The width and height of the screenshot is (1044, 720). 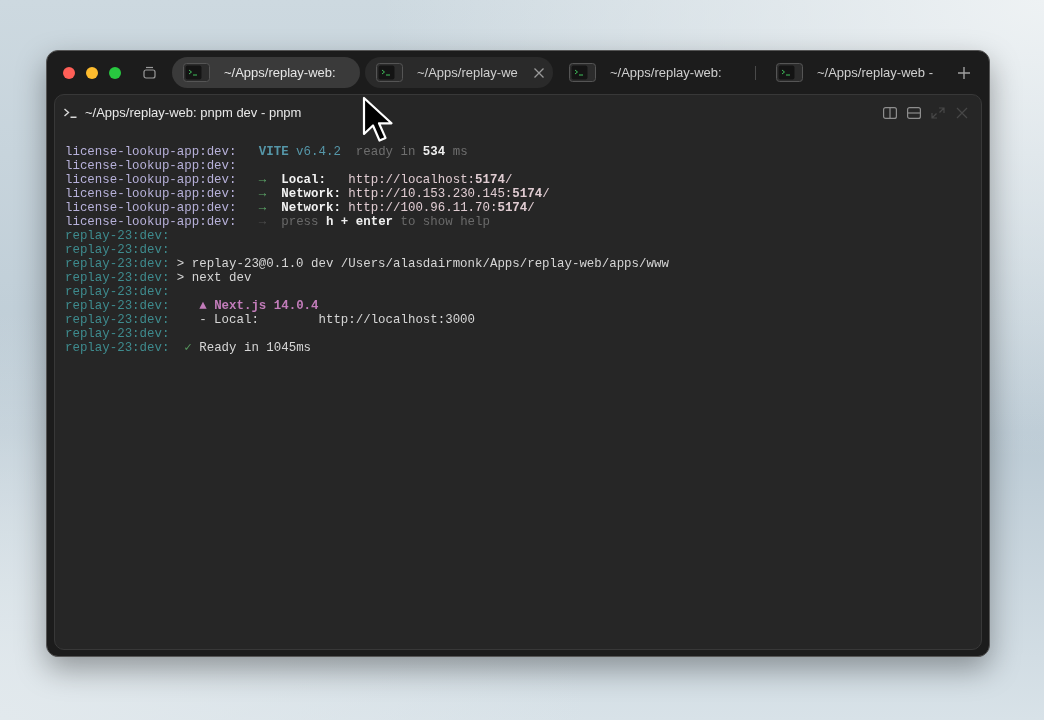 What do you see at coordinates (255, 348) in the screenshot?
I see `output-text: Ready in 1045ms` at bounding box center [255, 348].